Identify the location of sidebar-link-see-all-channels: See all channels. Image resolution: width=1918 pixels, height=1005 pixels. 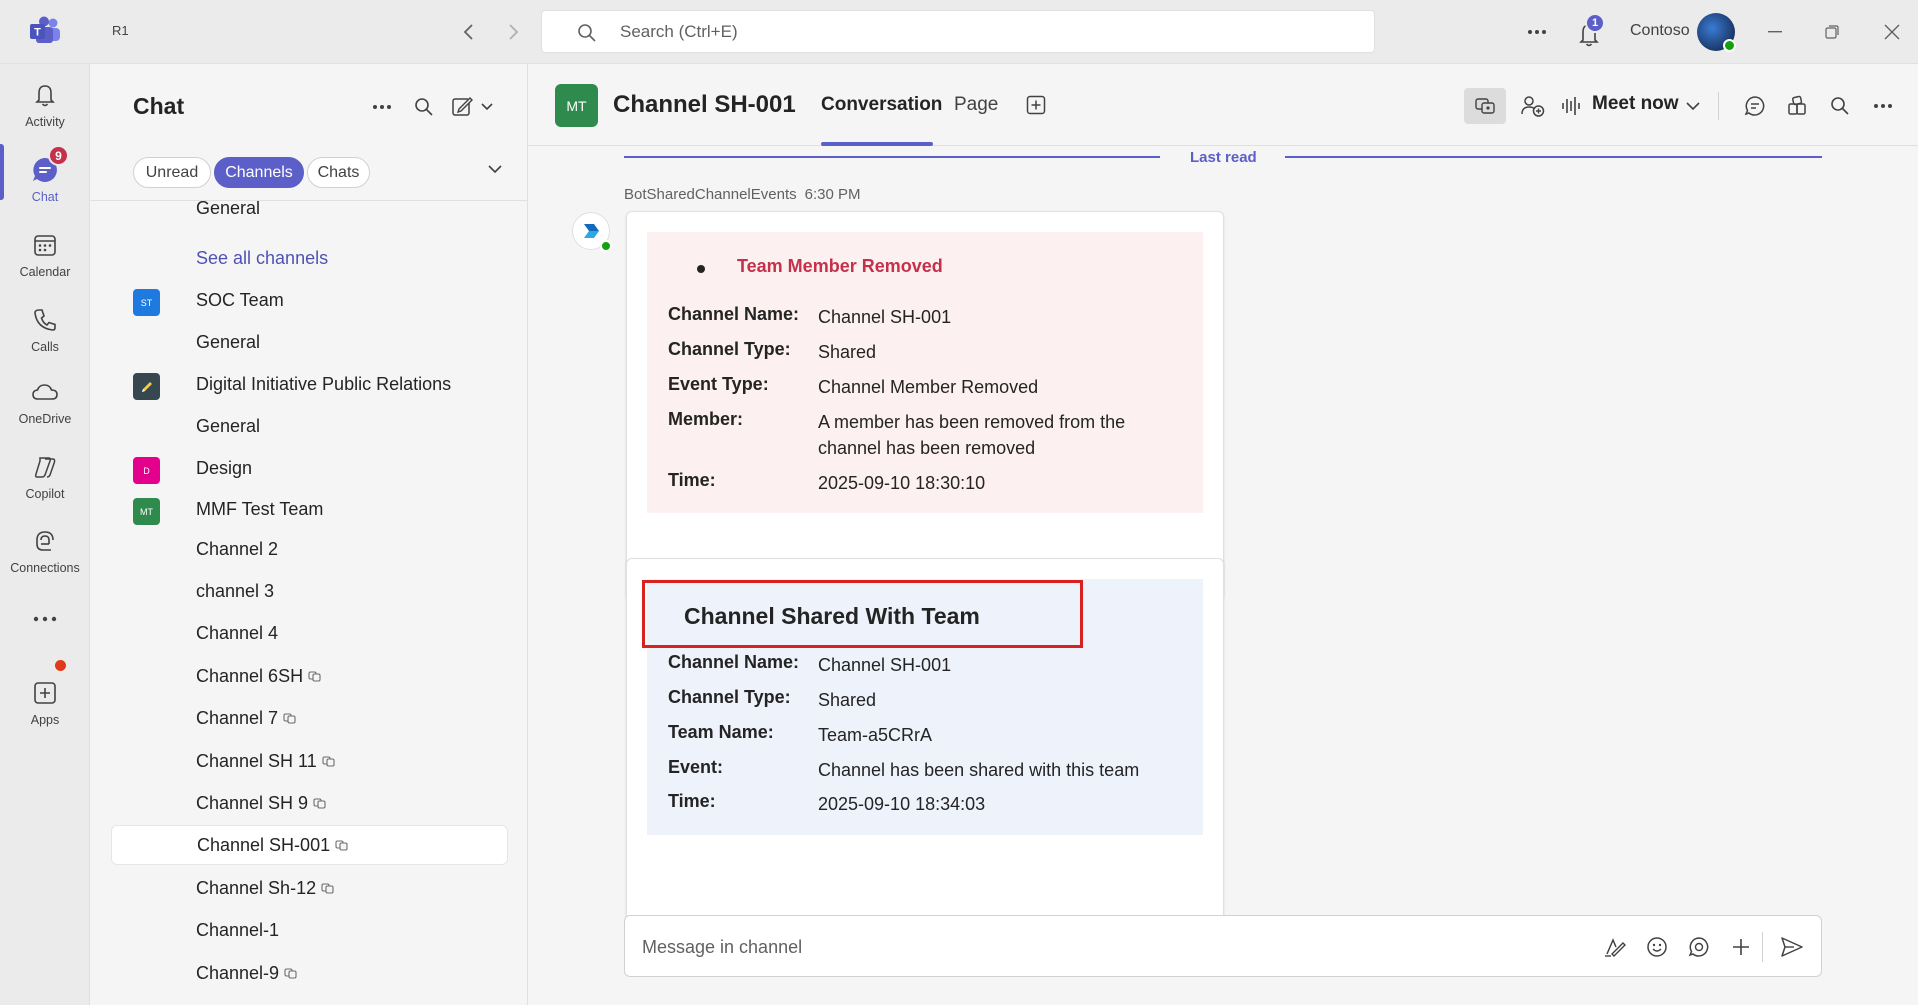
(309, 258).